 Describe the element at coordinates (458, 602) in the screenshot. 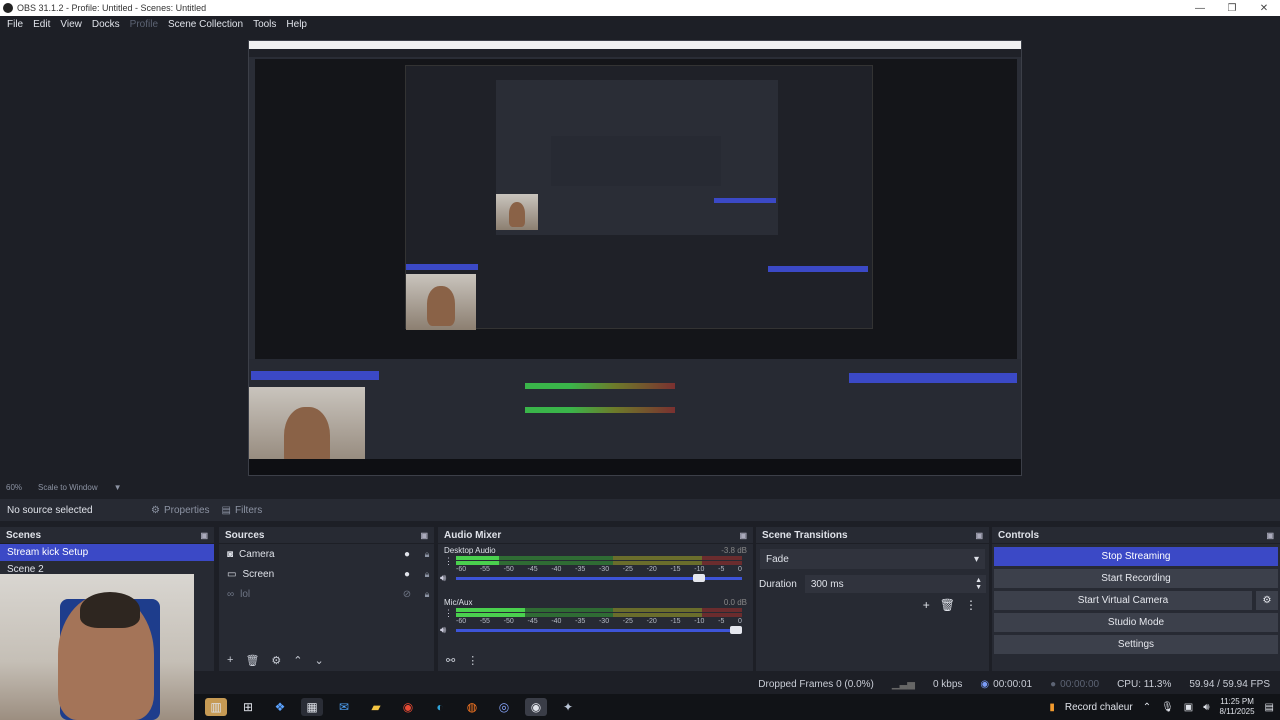

I see `channel-name: Mic/Aux` at that location.